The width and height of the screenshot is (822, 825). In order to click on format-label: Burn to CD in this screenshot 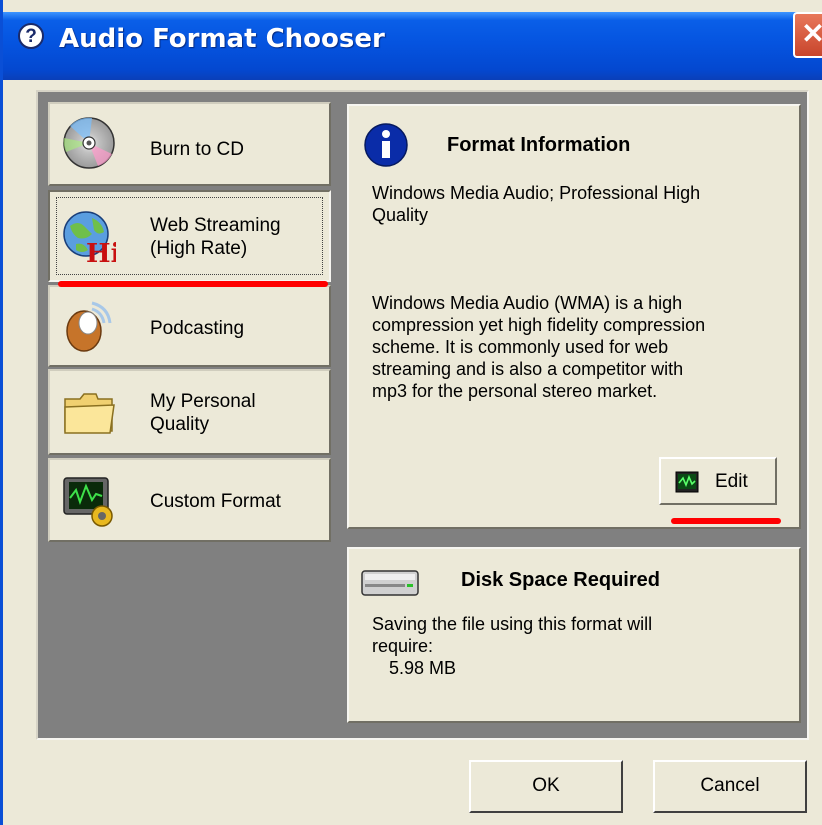, I will do `click(197, 149)`.